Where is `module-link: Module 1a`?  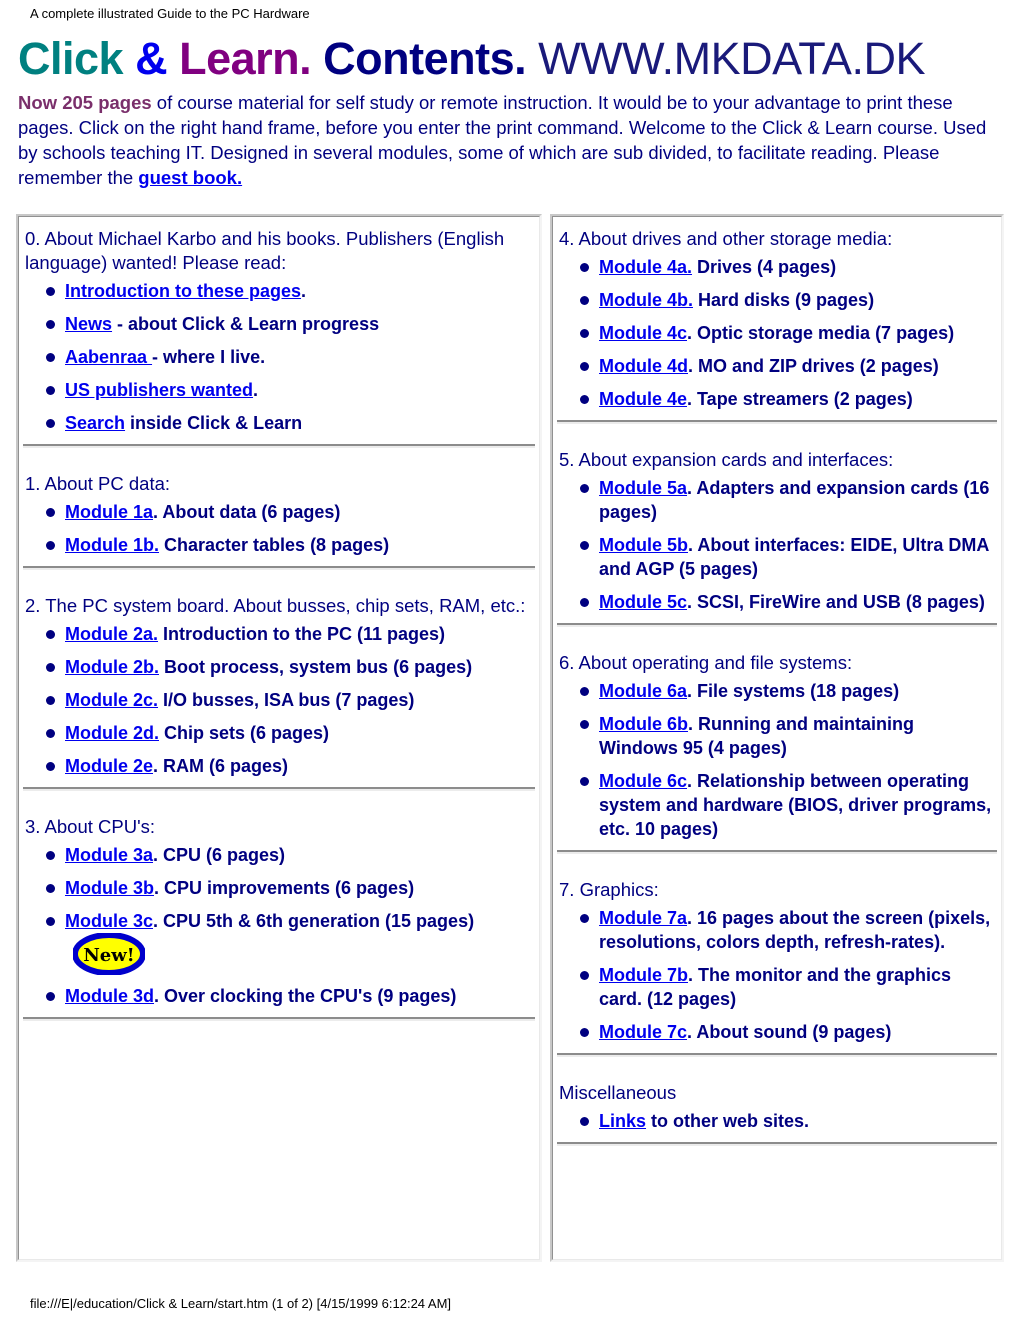
module-link: Module 1a is located at coordinates (109, 512).